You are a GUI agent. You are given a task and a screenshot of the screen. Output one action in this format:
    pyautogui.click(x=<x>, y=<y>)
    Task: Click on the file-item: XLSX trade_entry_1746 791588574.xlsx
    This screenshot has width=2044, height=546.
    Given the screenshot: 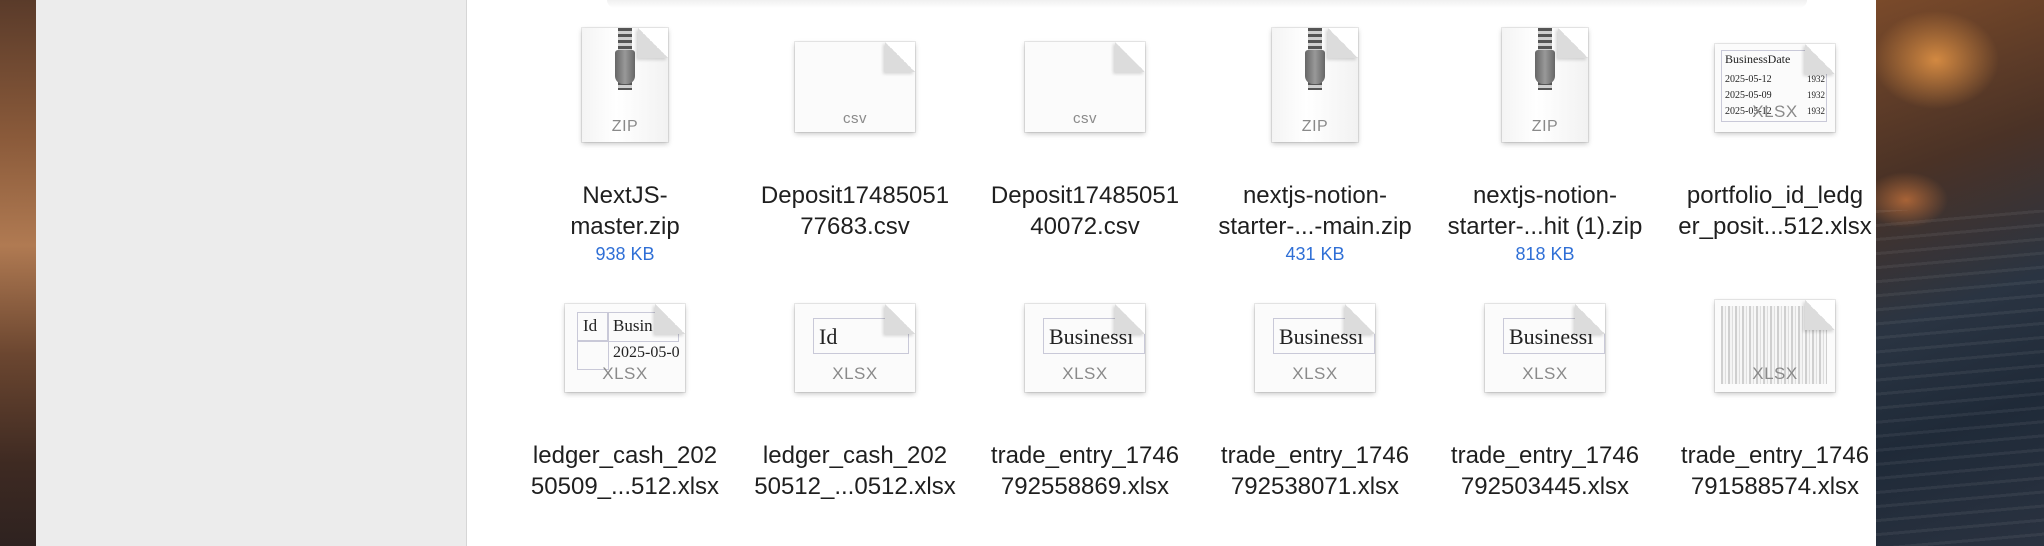 What is the action you would take?
    pyautogui.click(x=1775, y=392)
    